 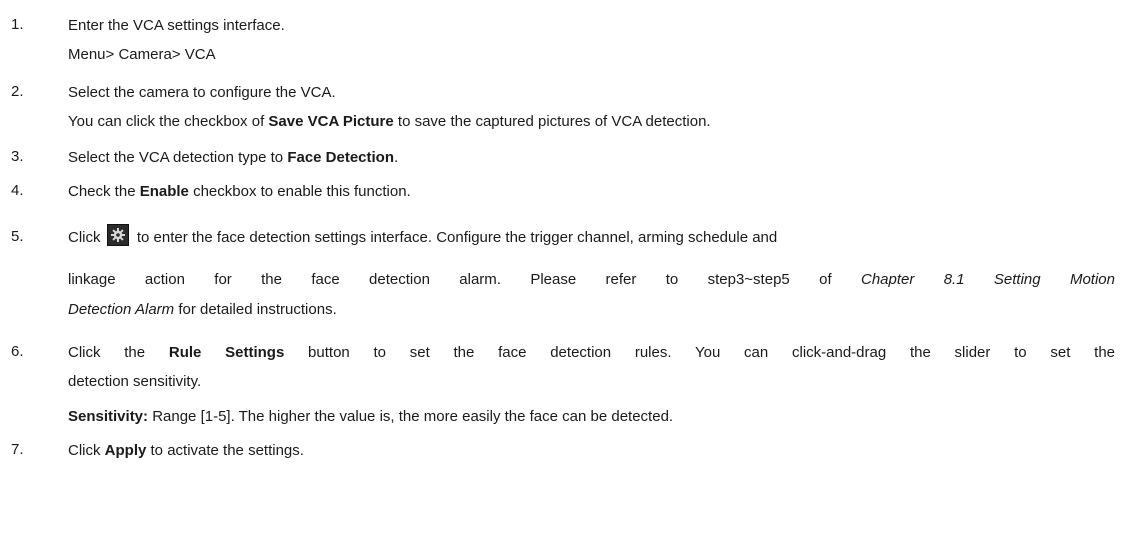 What do you see at coordinates (17, 24) in the screenshot?
I see `step-number: 1.` at bounding box center [17, 24].